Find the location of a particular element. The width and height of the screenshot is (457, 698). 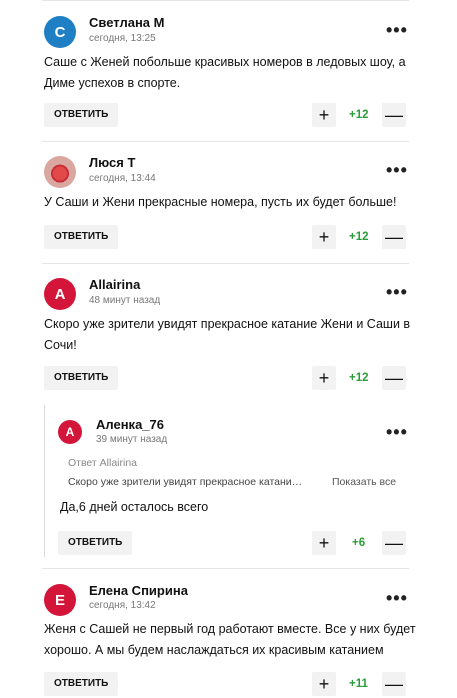

quote-author: Ответ Allairina is located at coordinates (102, 463).